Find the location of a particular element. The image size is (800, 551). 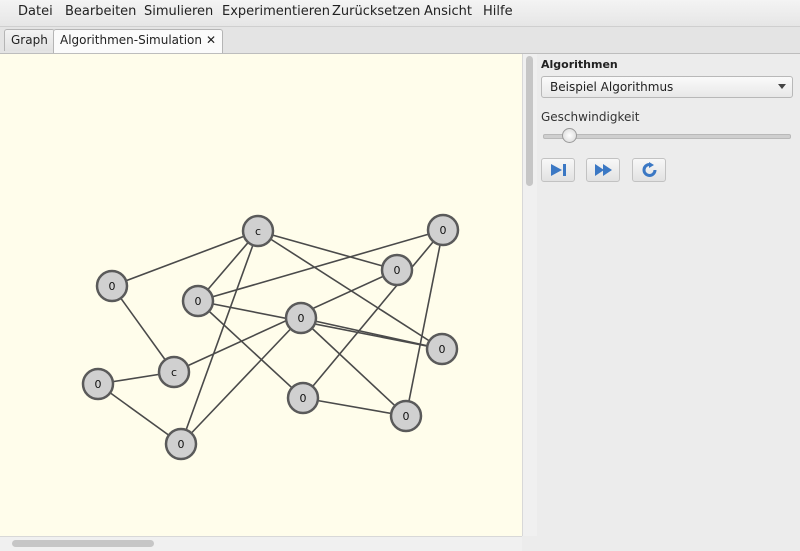

vertical-scroll-thumb is located at coordinates (529, 121).